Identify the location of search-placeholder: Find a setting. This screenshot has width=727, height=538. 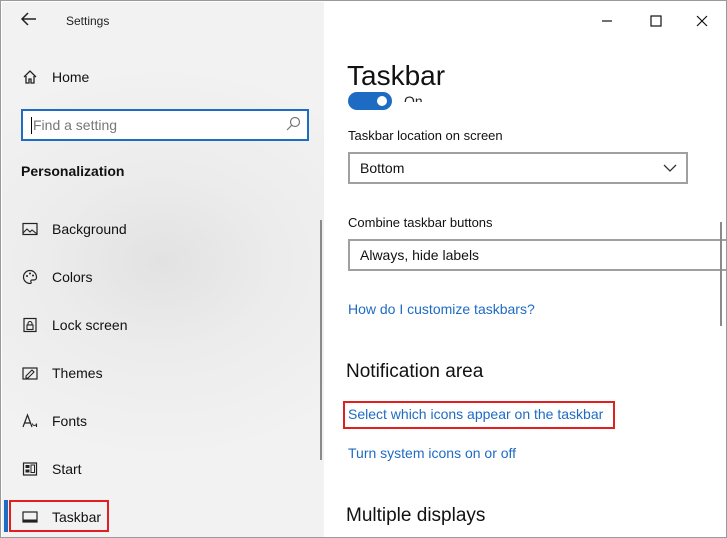
(75, 125).